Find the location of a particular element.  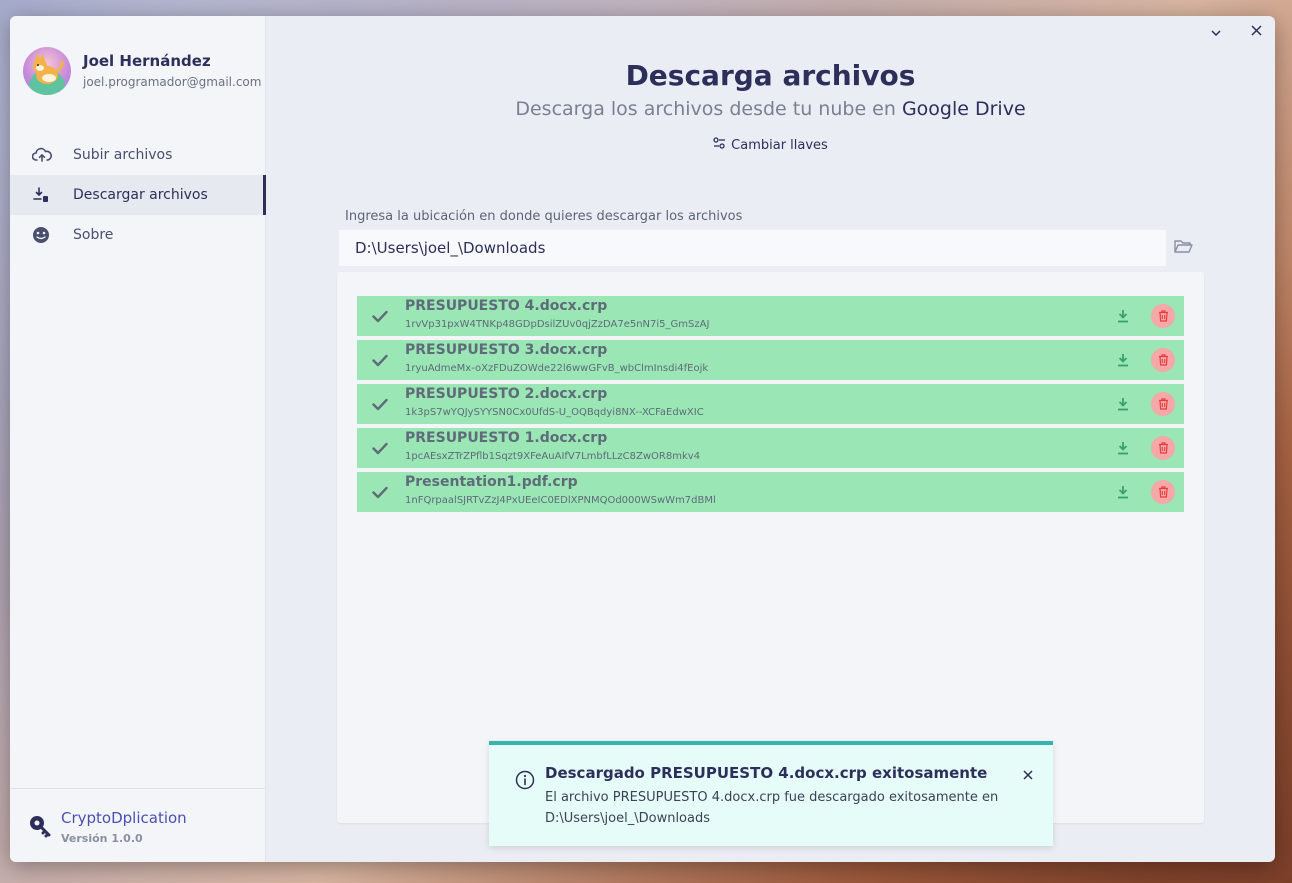

chevron-down-icon is located at coordinates (1216, 30).